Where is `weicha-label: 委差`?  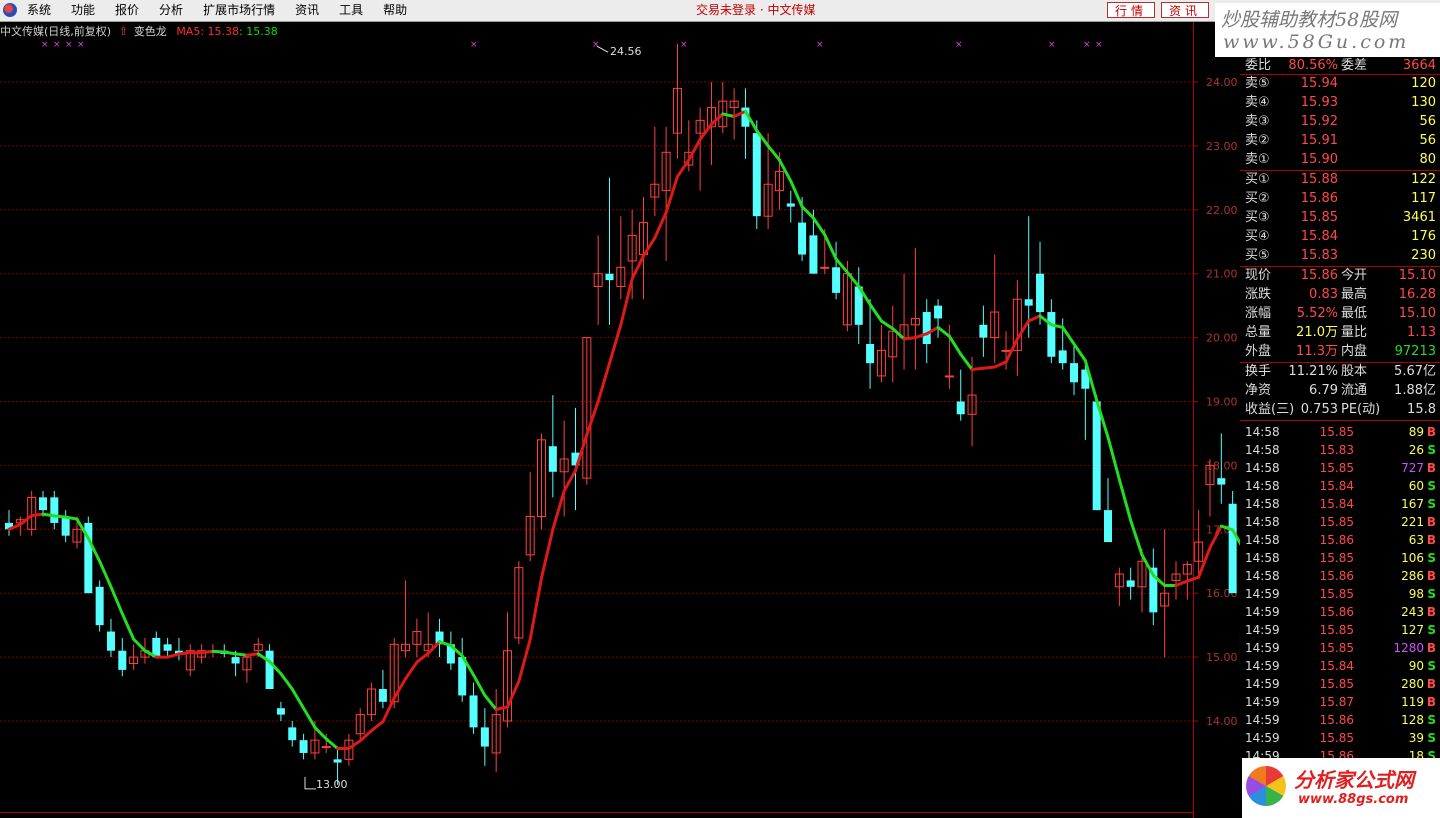 weicha-label: 委差 is located at coordinates (1354, 65).